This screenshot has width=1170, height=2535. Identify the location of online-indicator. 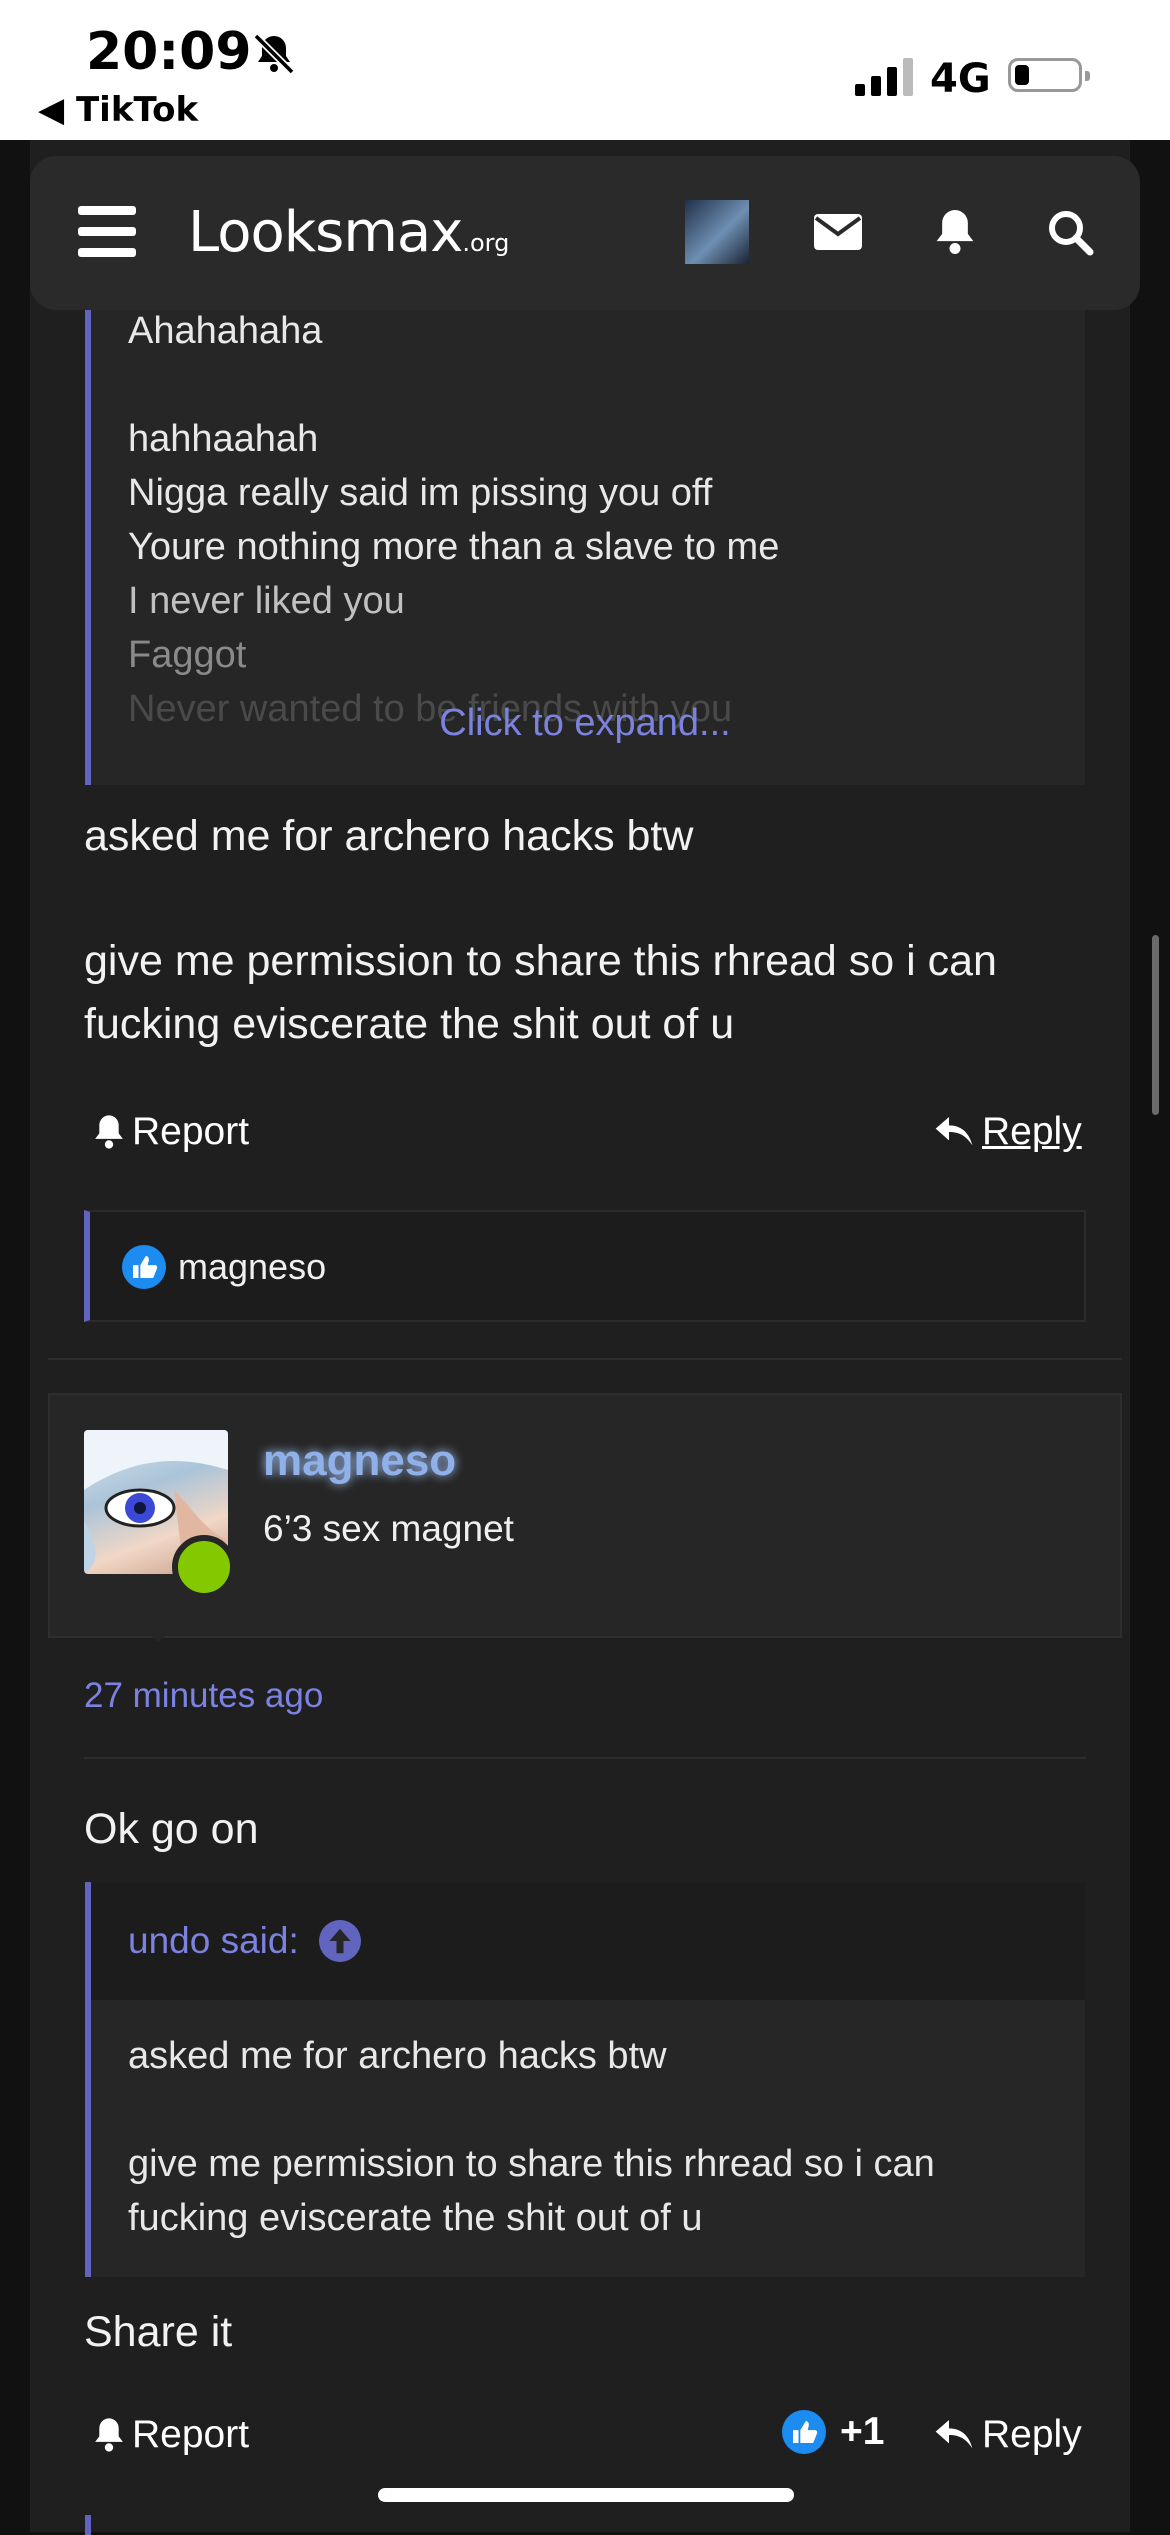
(204, 1567).